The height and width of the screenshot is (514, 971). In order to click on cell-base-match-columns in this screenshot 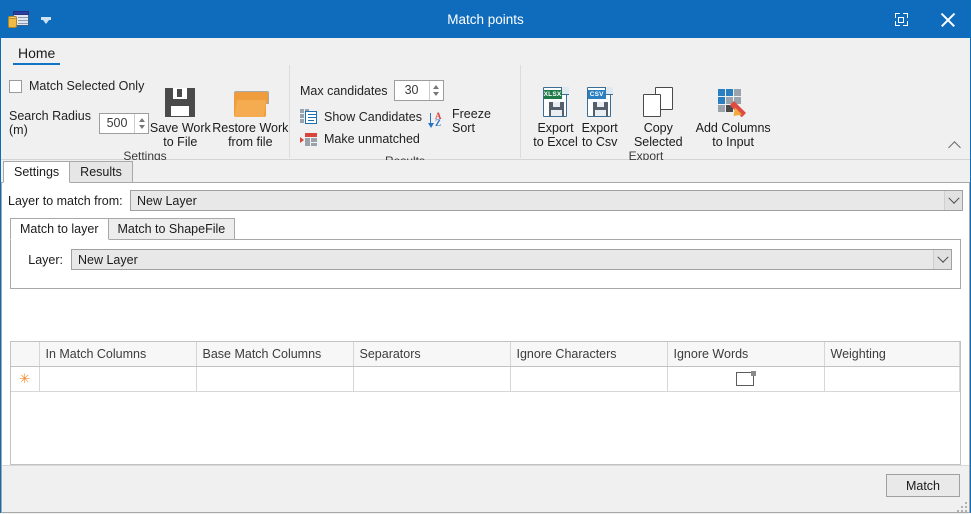, I will do `click(275, 379)`.